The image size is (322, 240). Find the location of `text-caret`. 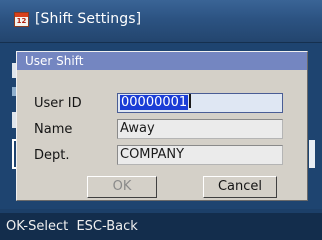

text-caret is located at coordinates (190, 101).